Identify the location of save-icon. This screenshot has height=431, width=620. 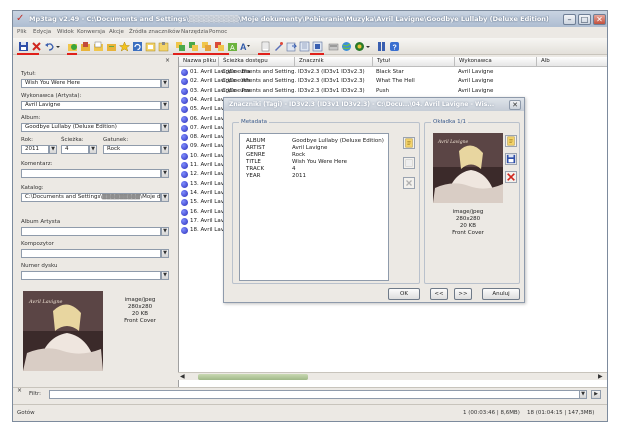
(23, 46).